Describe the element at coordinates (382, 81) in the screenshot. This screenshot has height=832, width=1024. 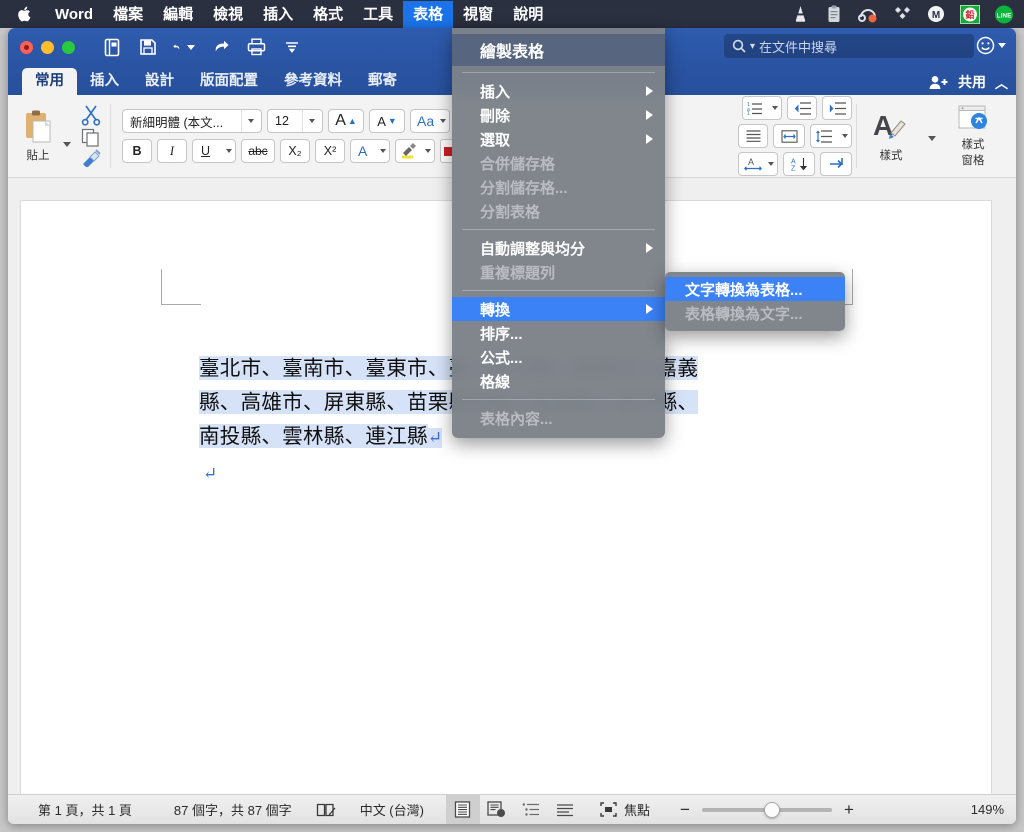
I see `tab-mailings: 郵寄` at that location.